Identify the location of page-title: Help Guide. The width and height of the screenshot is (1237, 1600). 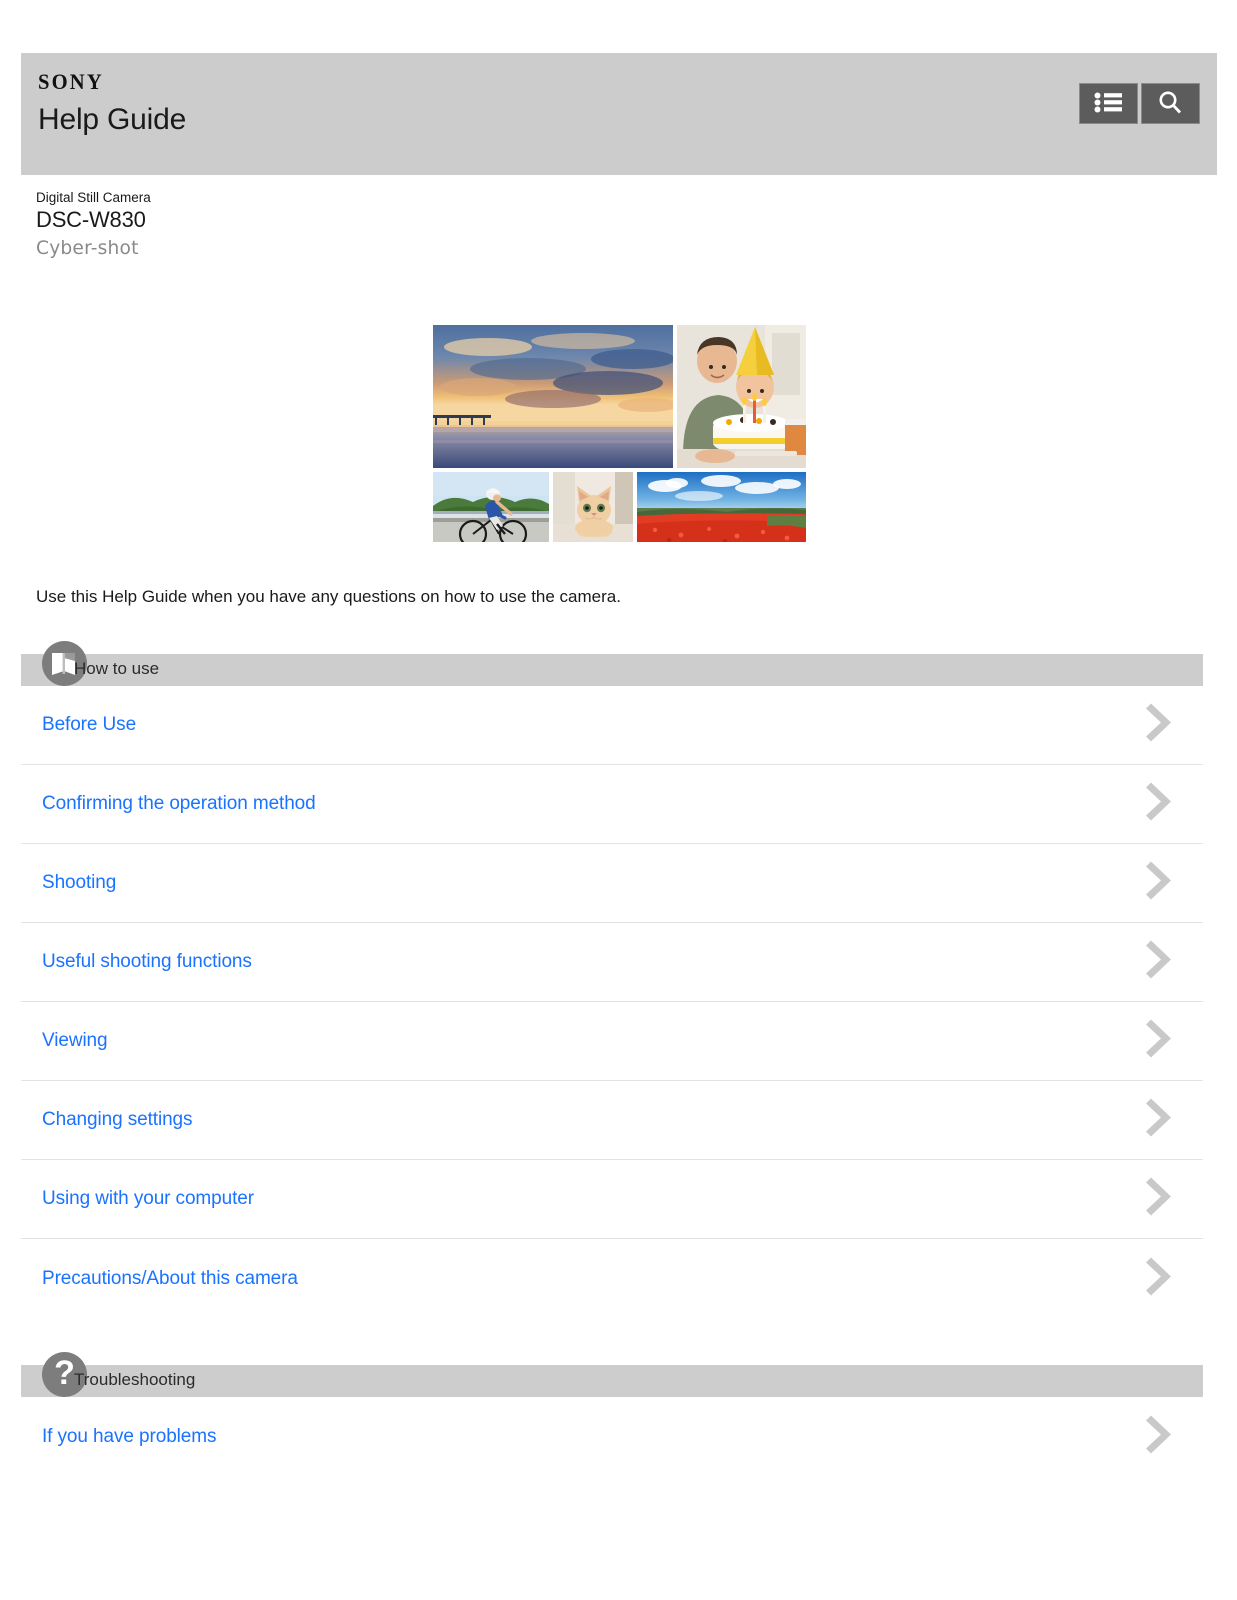
(112, 119).